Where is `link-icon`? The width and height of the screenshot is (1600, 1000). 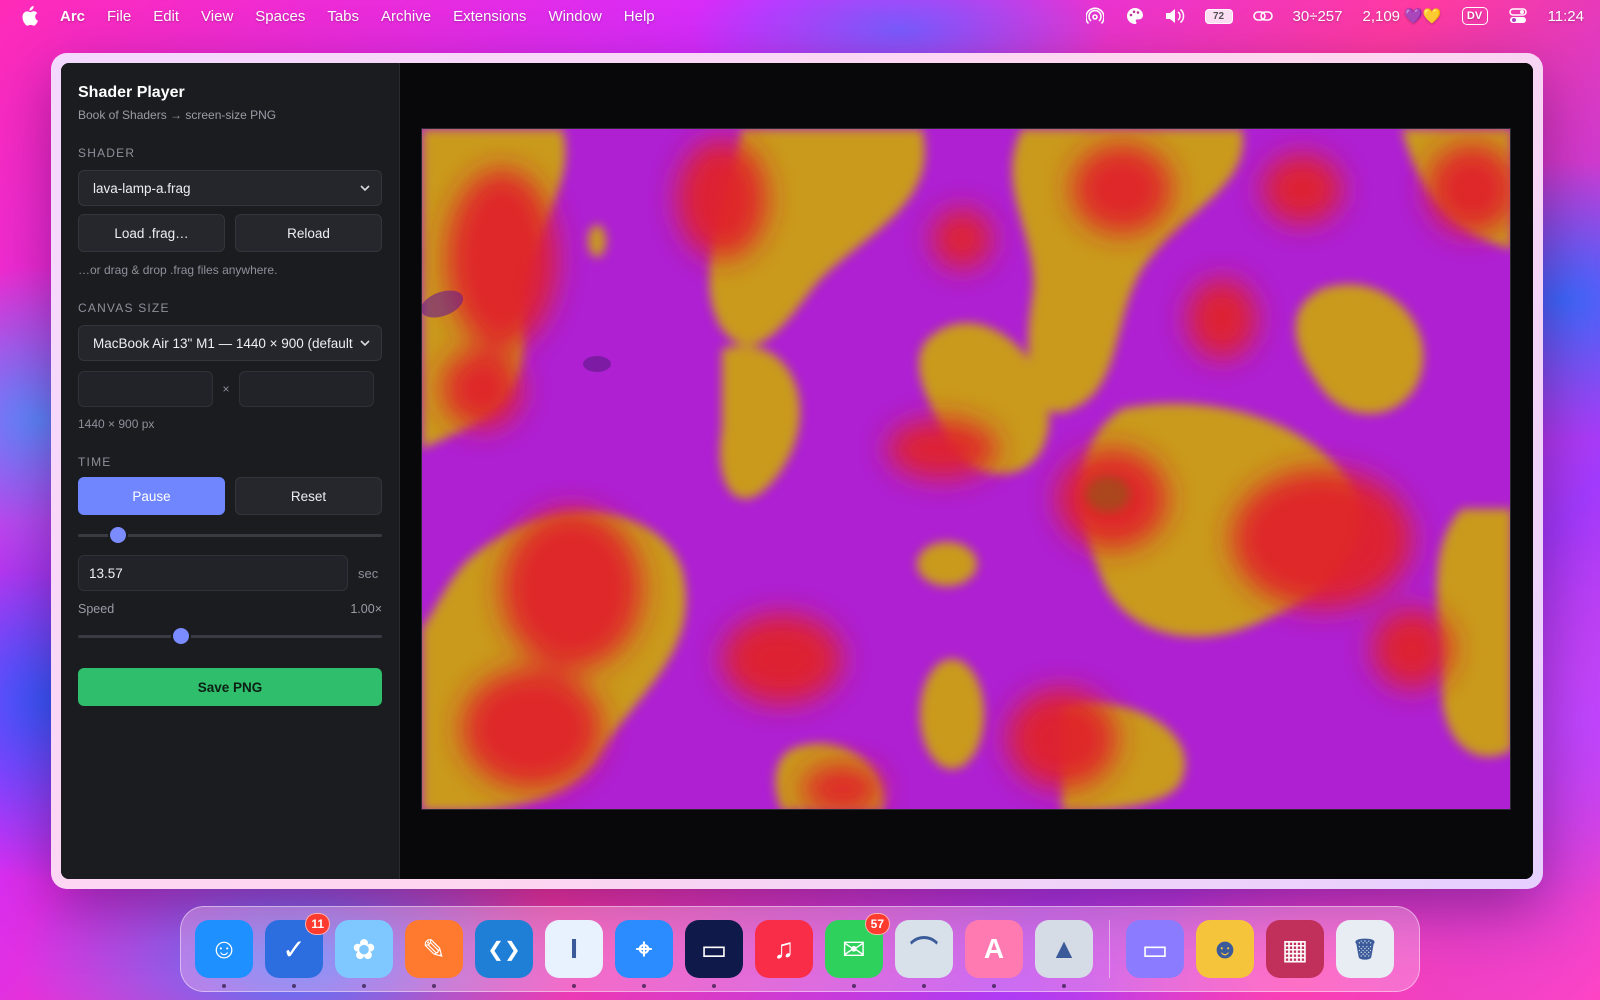
link-icon is located at coordinates (1262, 16).